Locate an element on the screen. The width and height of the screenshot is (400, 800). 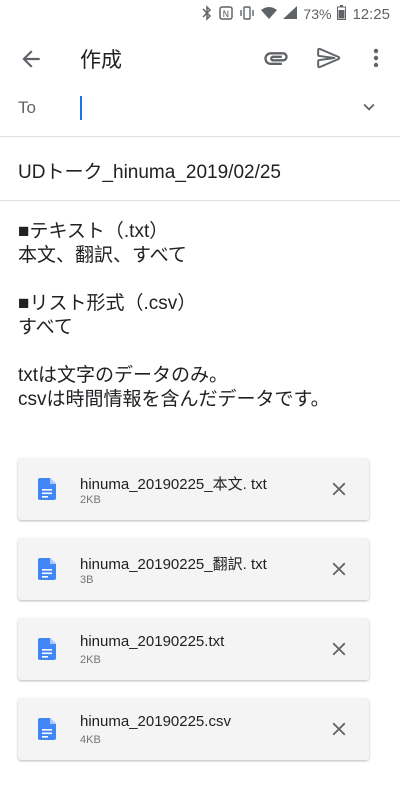
attachment-card: hinuma_20190225_翻訳. txt 3B is located at coordinates (193, 569).